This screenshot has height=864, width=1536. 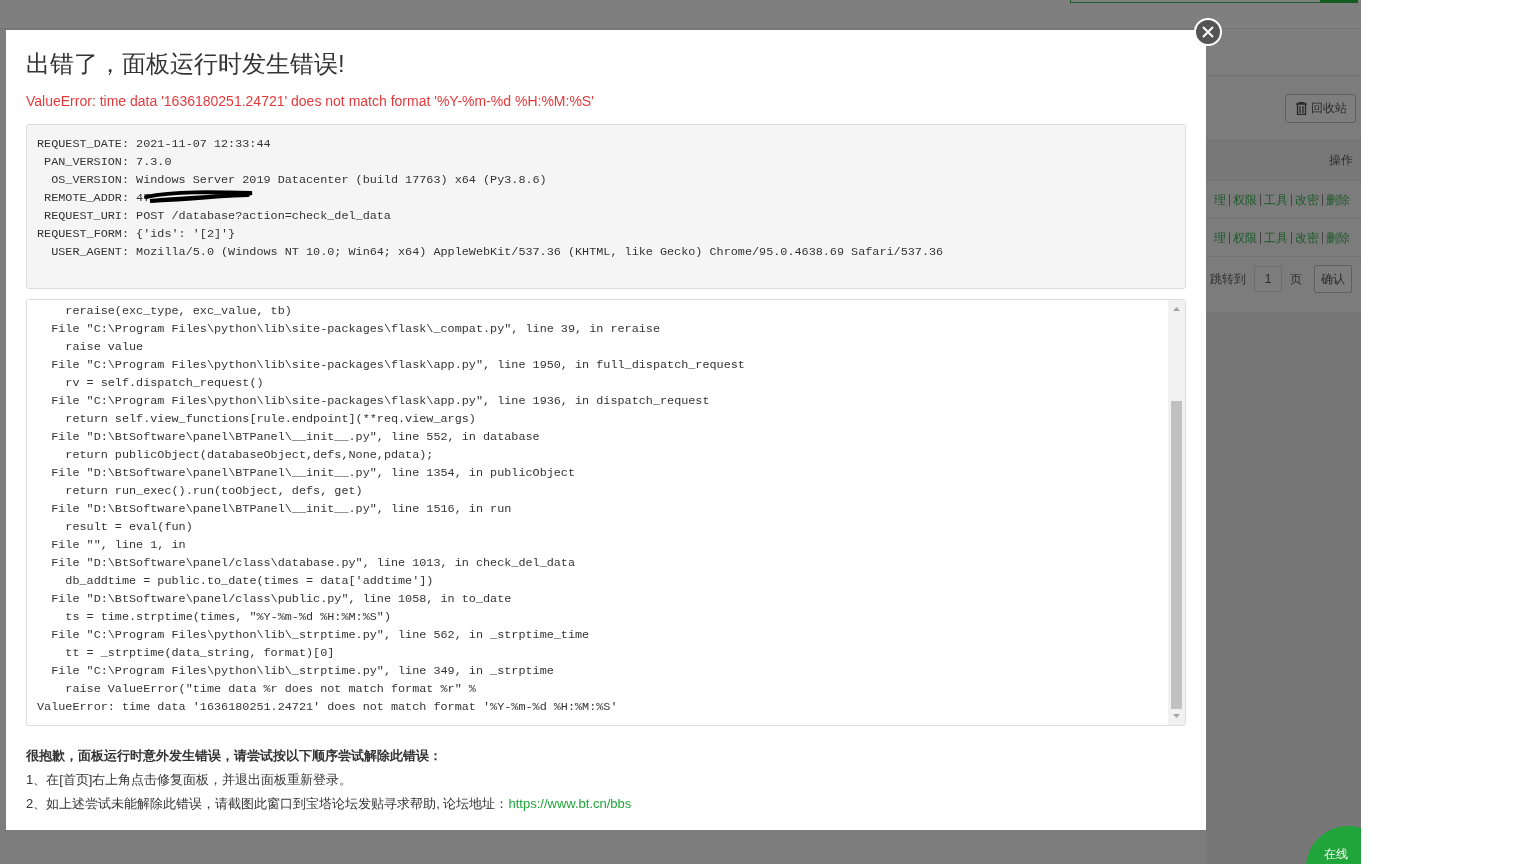 I want to click on info-label: REQUEST_URI:, so click(x=86, y=216).